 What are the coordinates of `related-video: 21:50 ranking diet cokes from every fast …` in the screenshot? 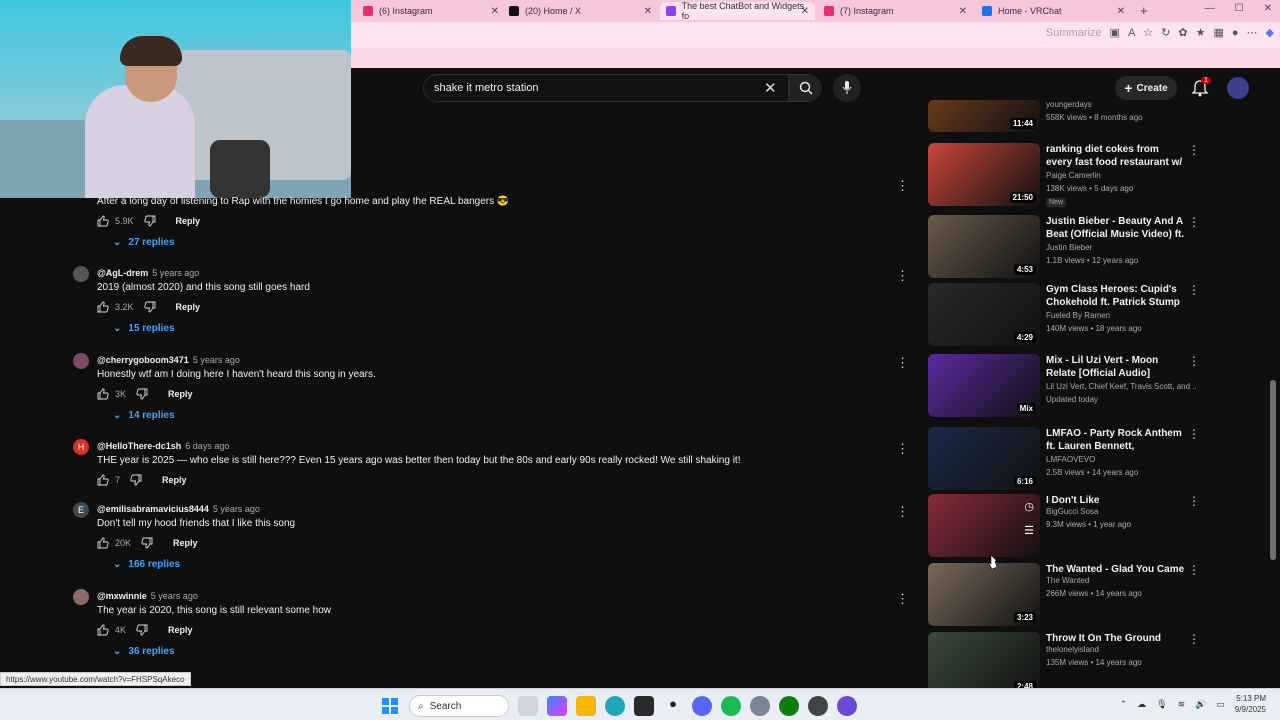 It's located at (1098, 175).